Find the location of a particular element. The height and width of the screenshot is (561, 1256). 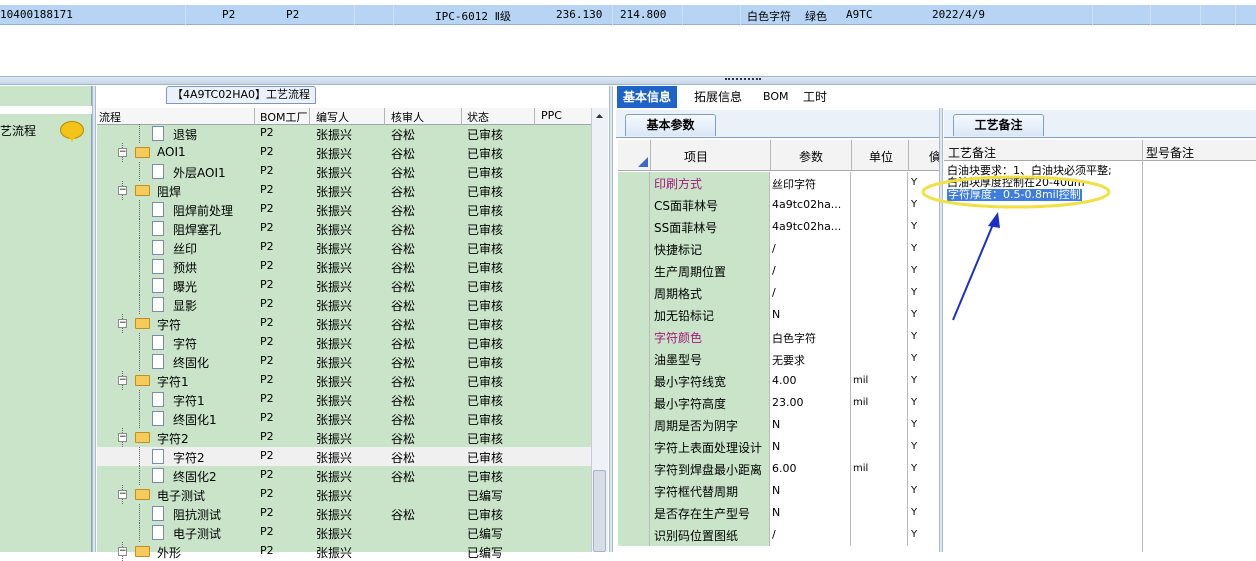

col-unit: 单位 is located at coordinates (881, 156).